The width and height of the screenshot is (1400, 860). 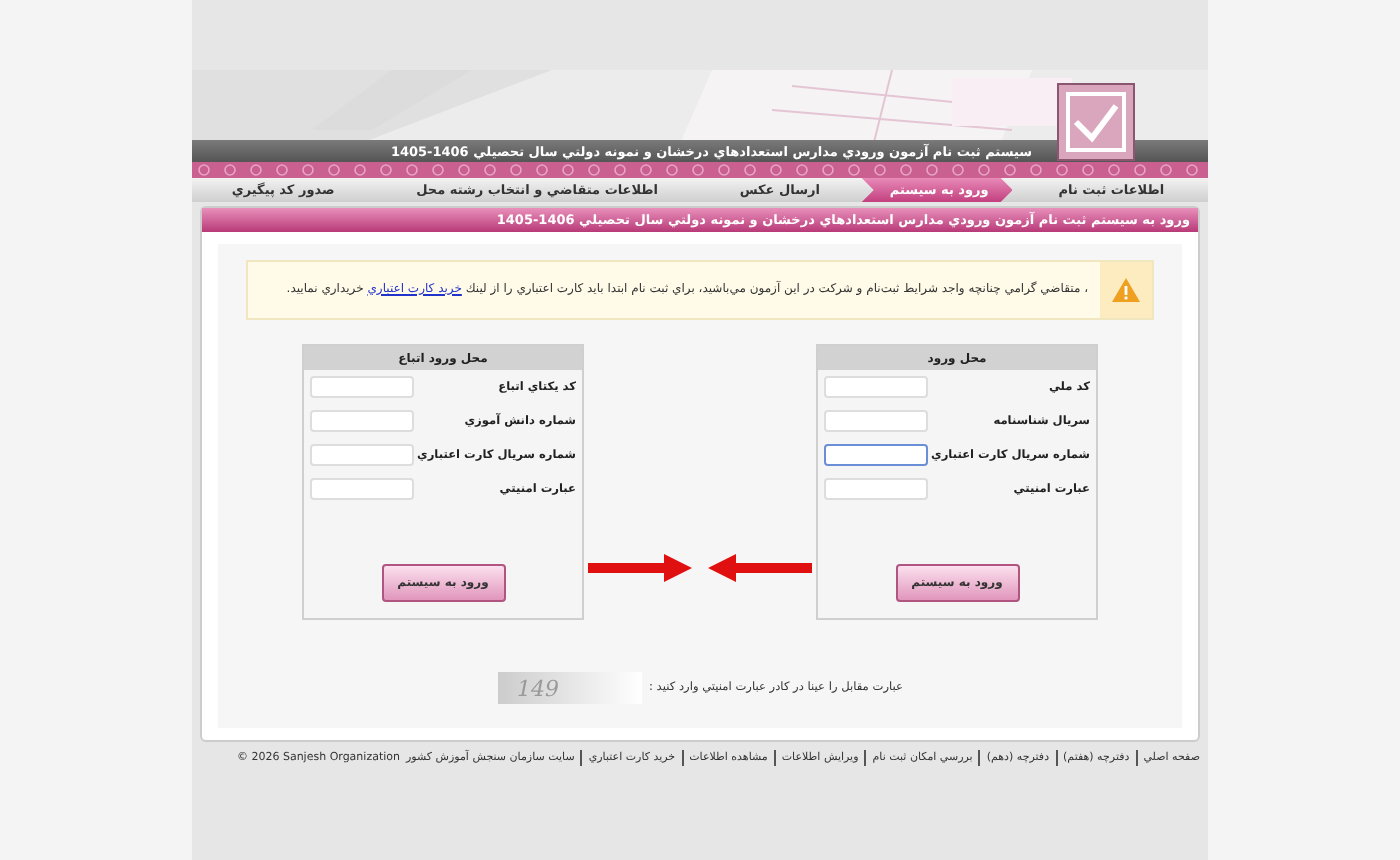 I want to click on warning-icon, so click(x=1126, y=290).